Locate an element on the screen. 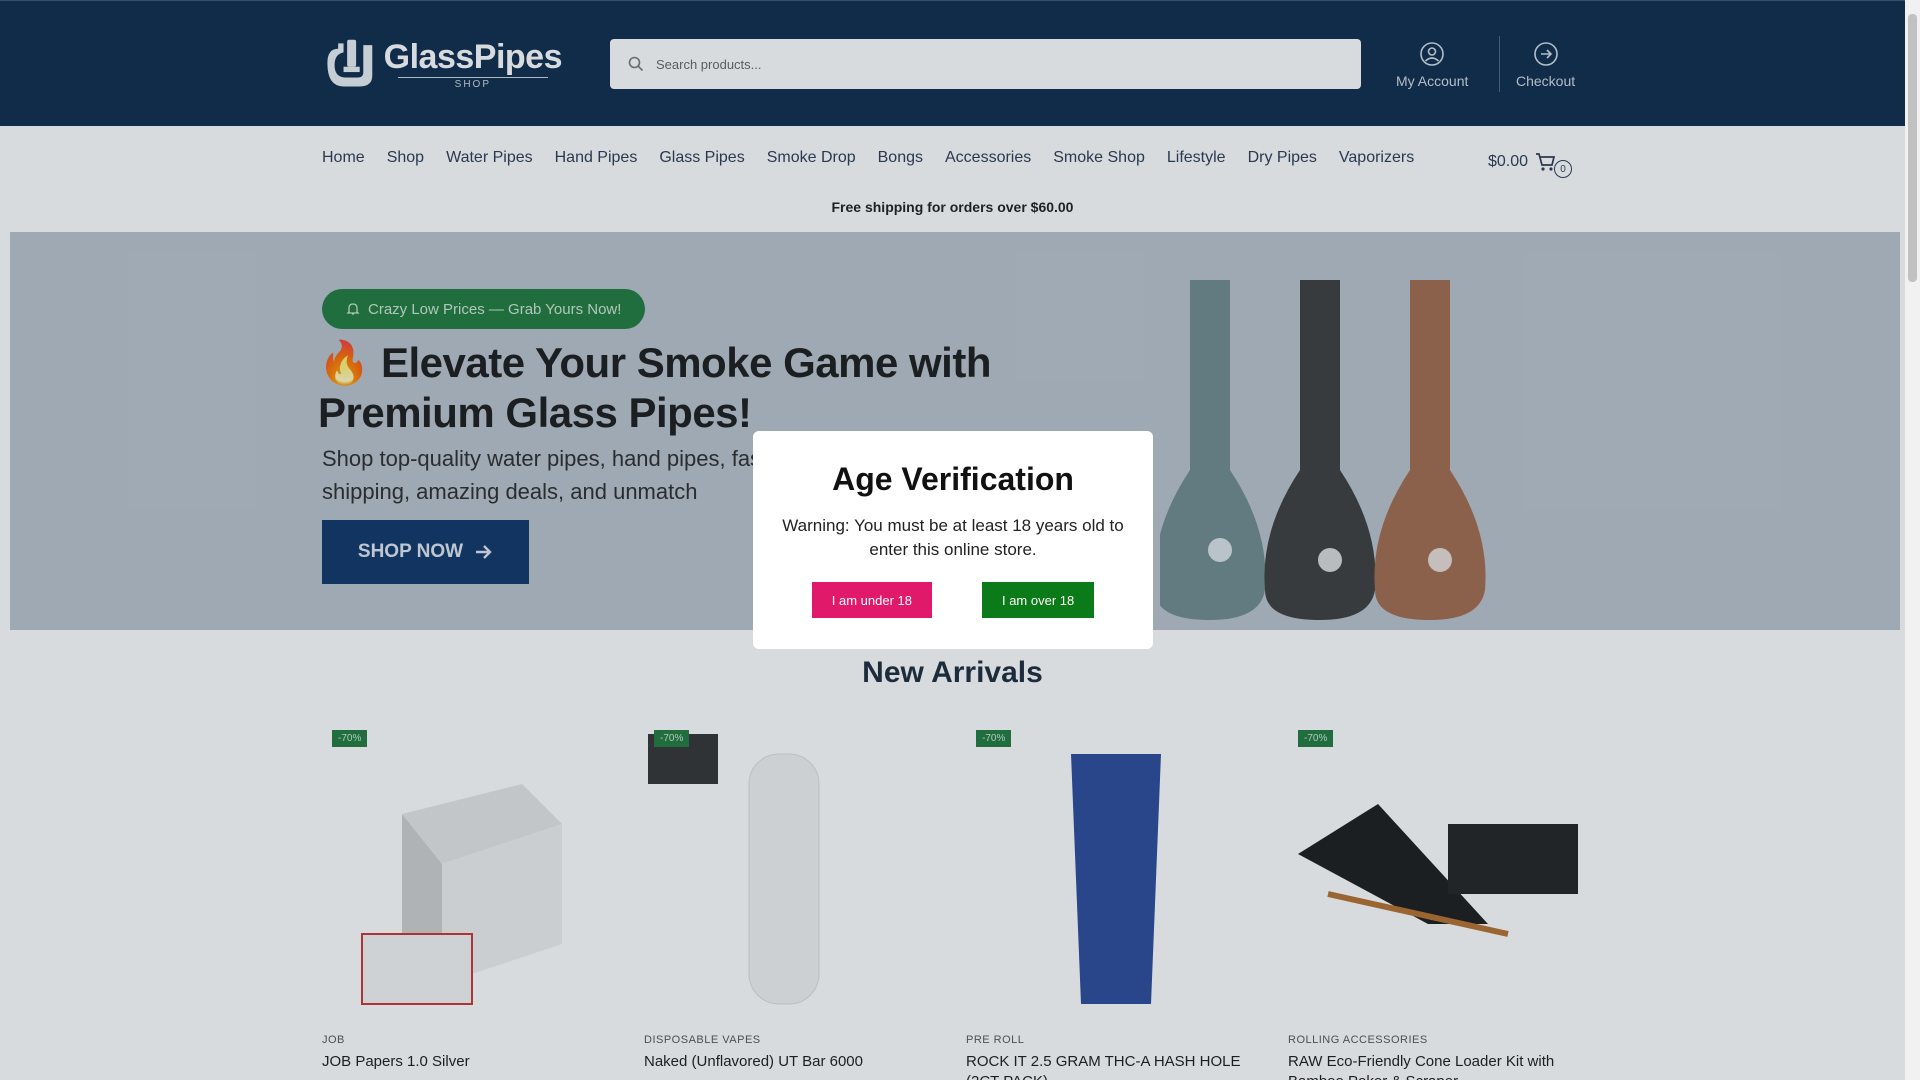 Image resolution: width=1920 pixels, height=1080 pixels. modal-actions: I am under 18 I am over 18 is located at coordinates (953, 600).